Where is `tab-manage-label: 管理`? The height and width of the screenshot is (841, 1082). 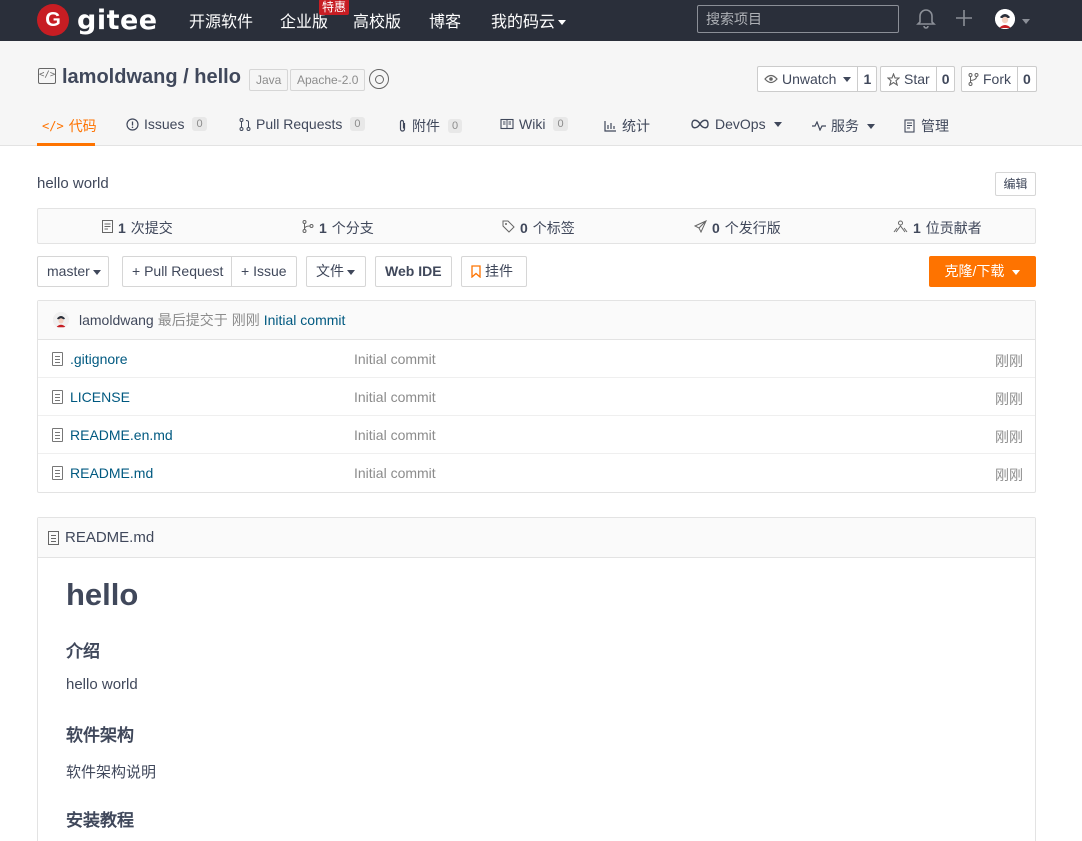 tab-manage-label: 管理 is located at coordinates (935, 126).